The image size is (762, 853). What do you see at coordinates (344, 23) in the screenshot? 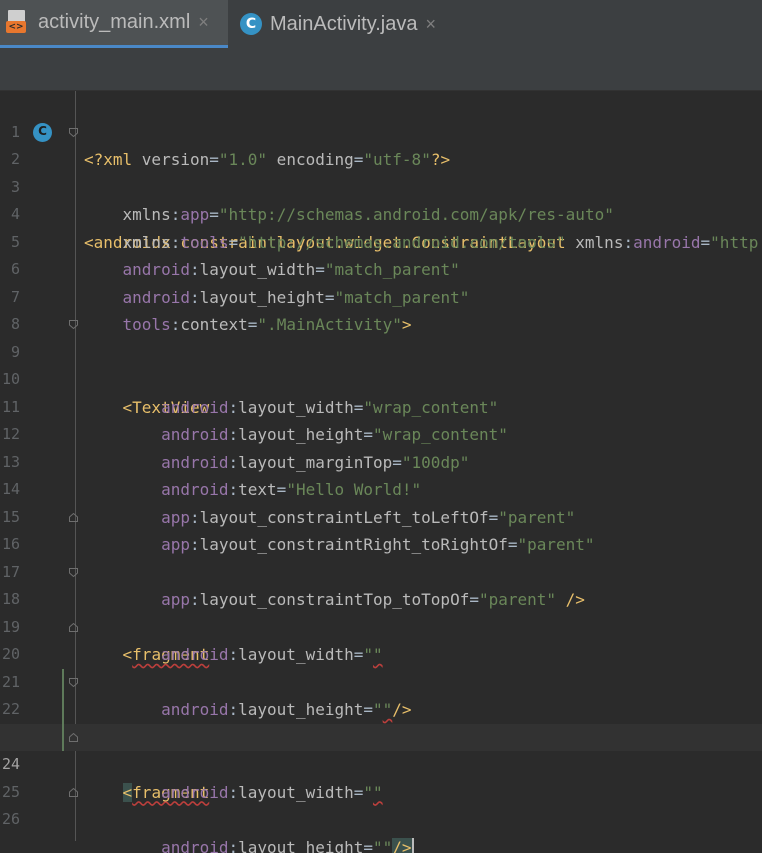
I see `tab-label: MainActivity.java` at bounding box center [344, 23].